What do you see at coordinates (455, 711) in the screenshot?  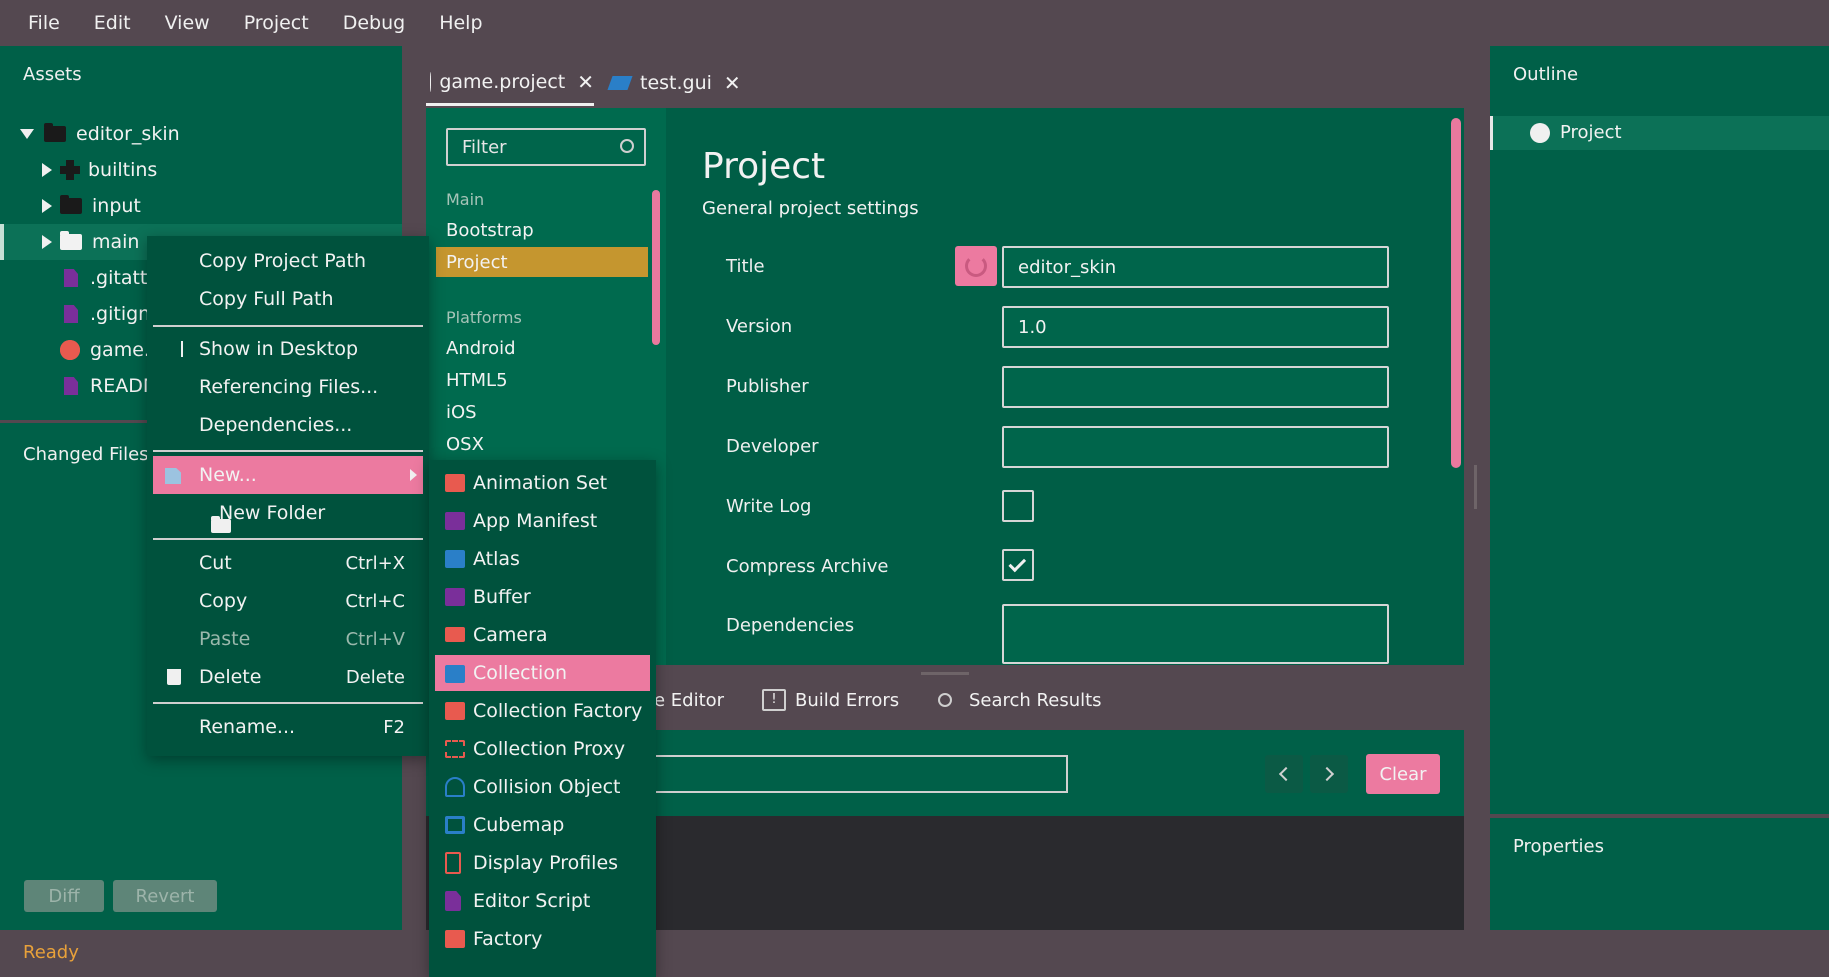 I see `collection-factory-icon` at bounding box center [455, 711].